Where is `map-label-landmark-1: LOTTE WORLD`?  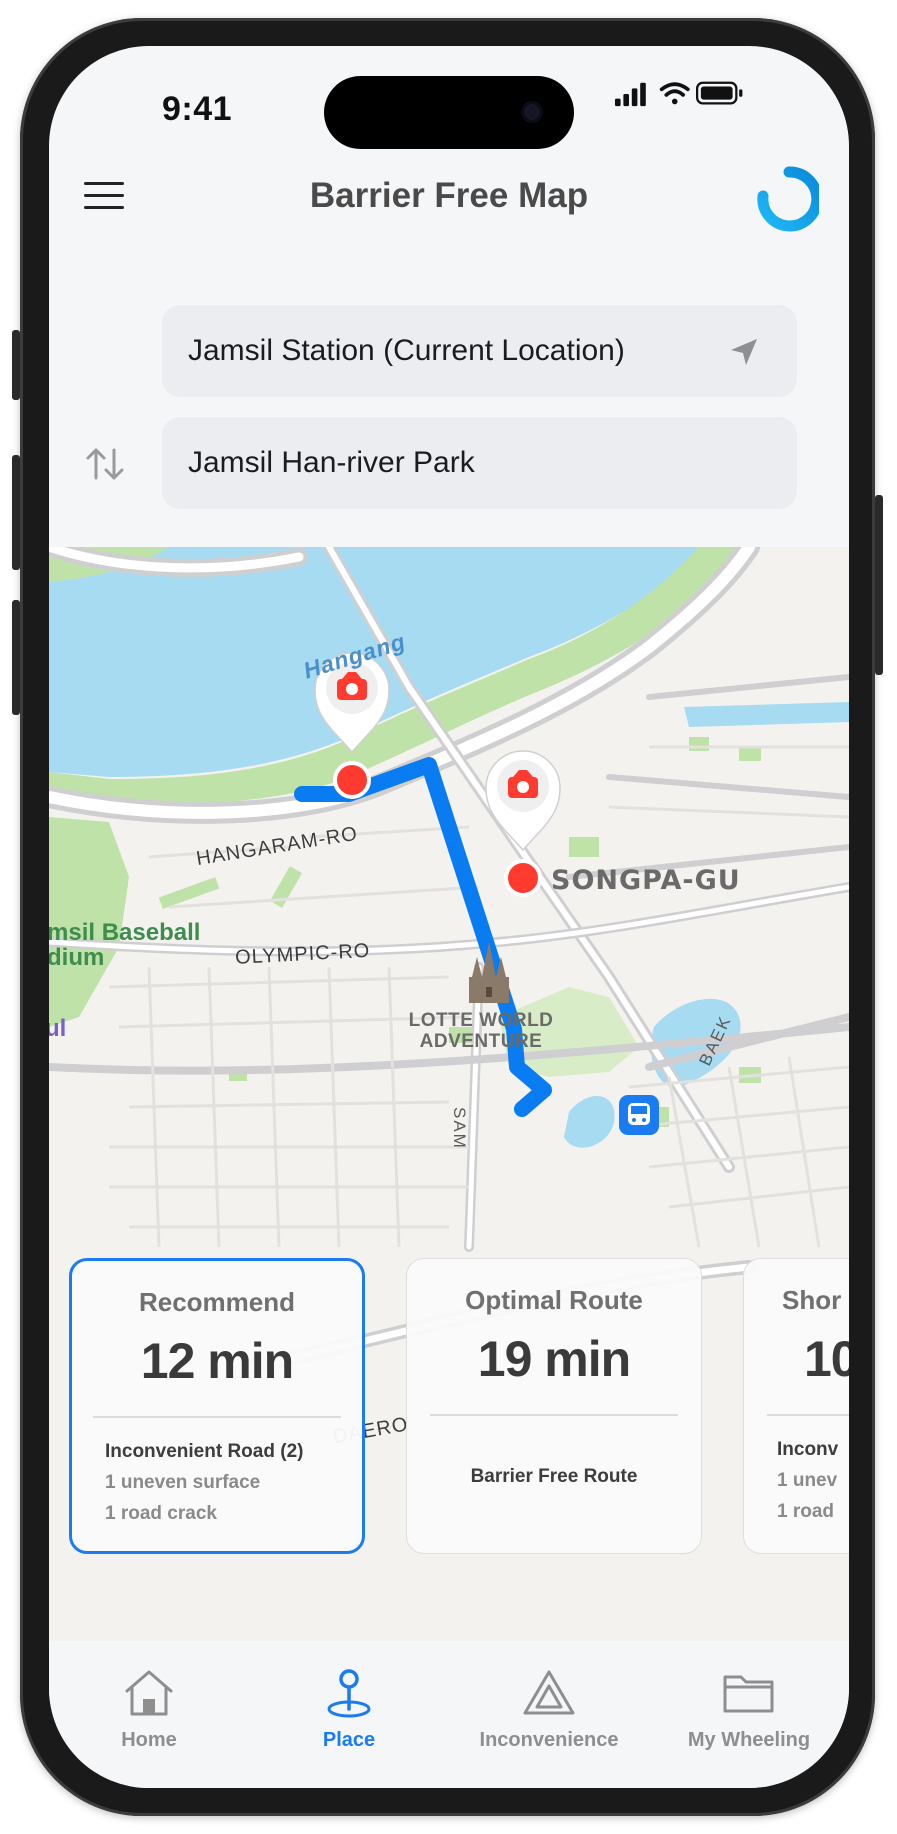 map-label-landmark-1: LOTTE WORLD is located at coordinates (481, 1020).